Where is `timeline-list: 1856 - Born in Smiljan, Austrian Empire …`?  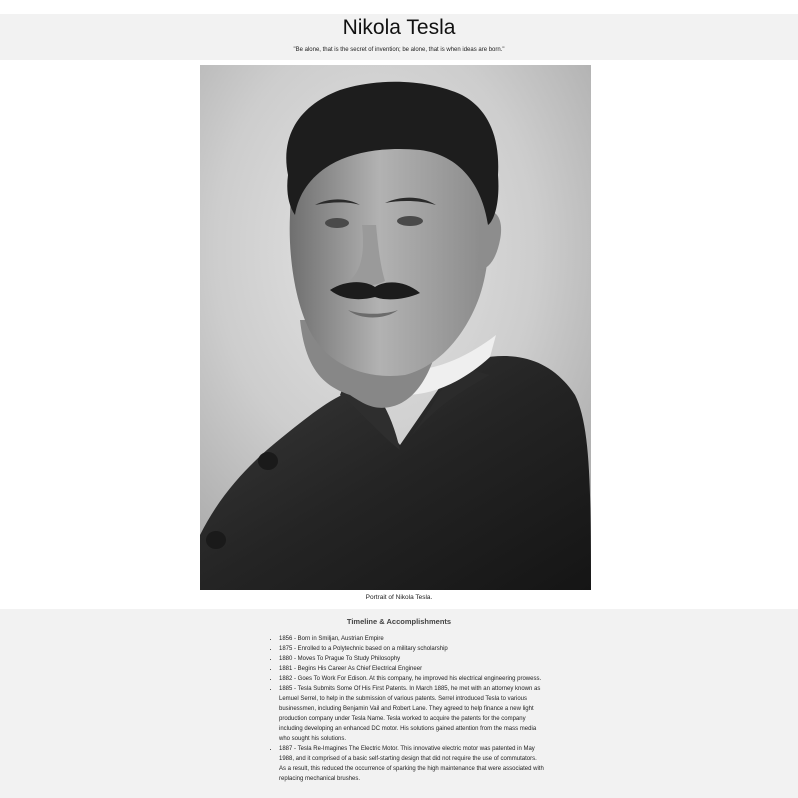
timeline-list: 1856 - Born in Smiljan, Austrian Empire … is located at coordinates (405, 709).